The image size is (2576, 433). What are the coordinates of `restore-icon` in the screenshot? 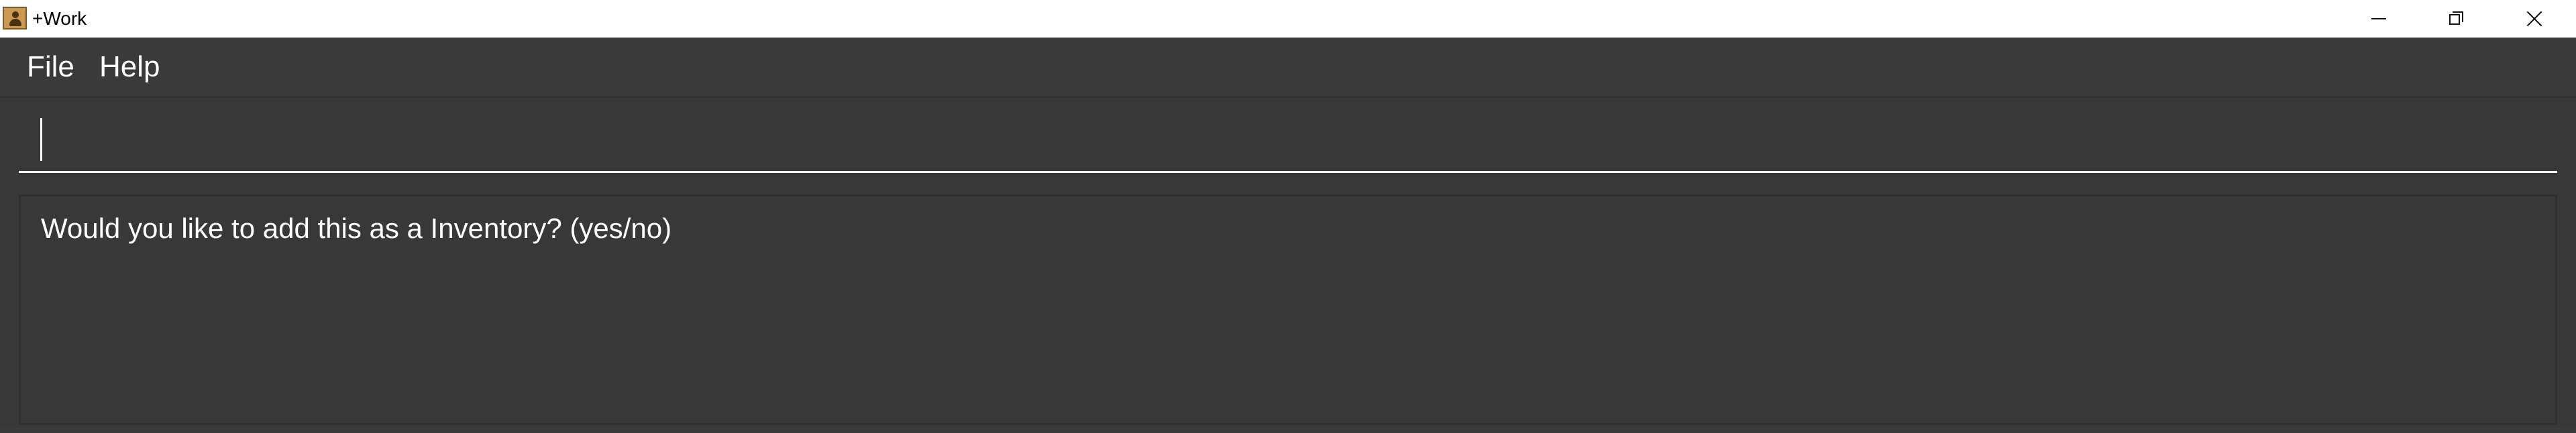 It's located at (2456, 18).